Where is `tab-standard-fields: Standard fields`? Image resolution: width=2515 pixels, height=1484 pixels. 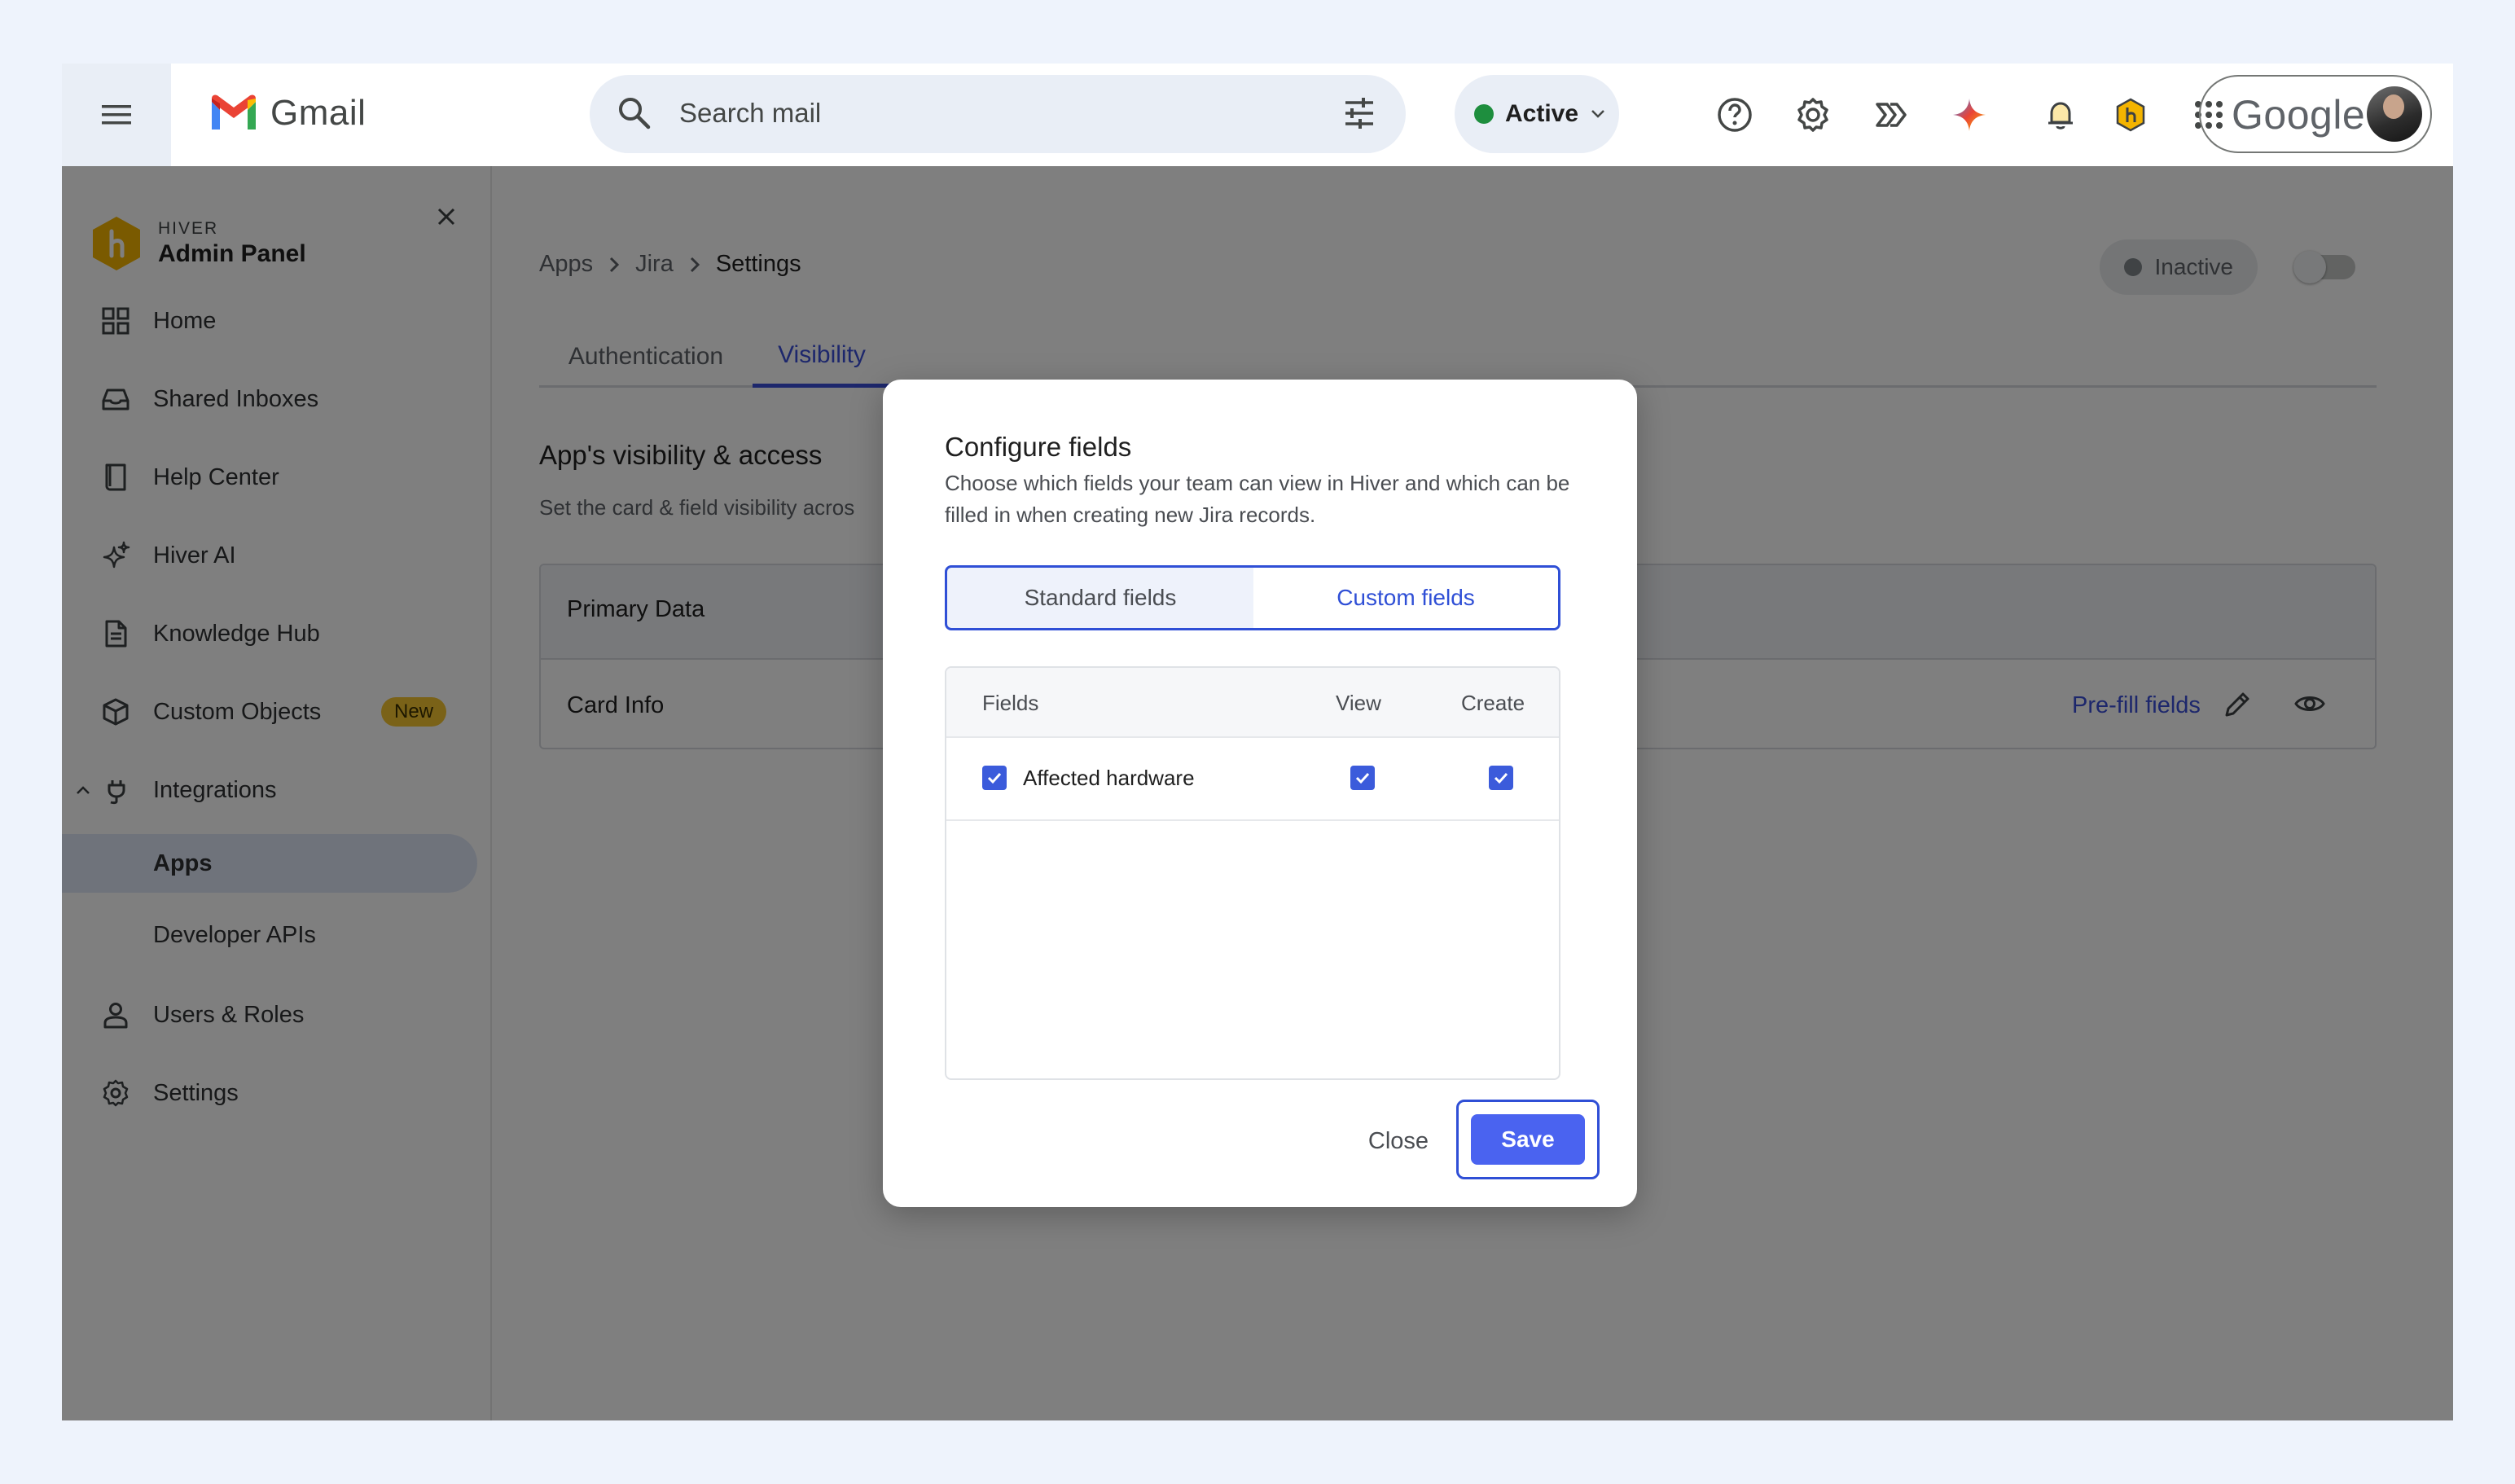
tab-standard-fields: Standard fields is located at coordinates (1100, 598).